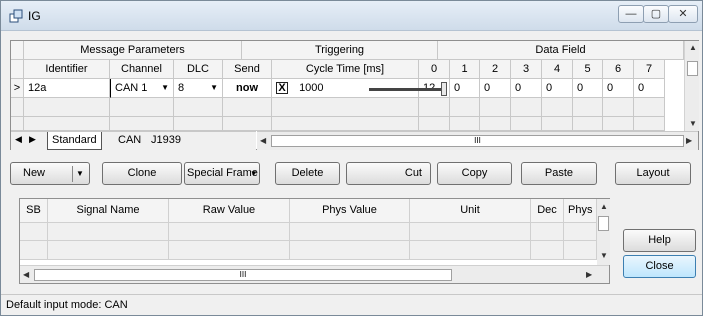 This screenshot has width=703, height=316. Describe the element at coordinates (465, 88) in the screenshot. I see `byte-1-cell: 0` at that location.